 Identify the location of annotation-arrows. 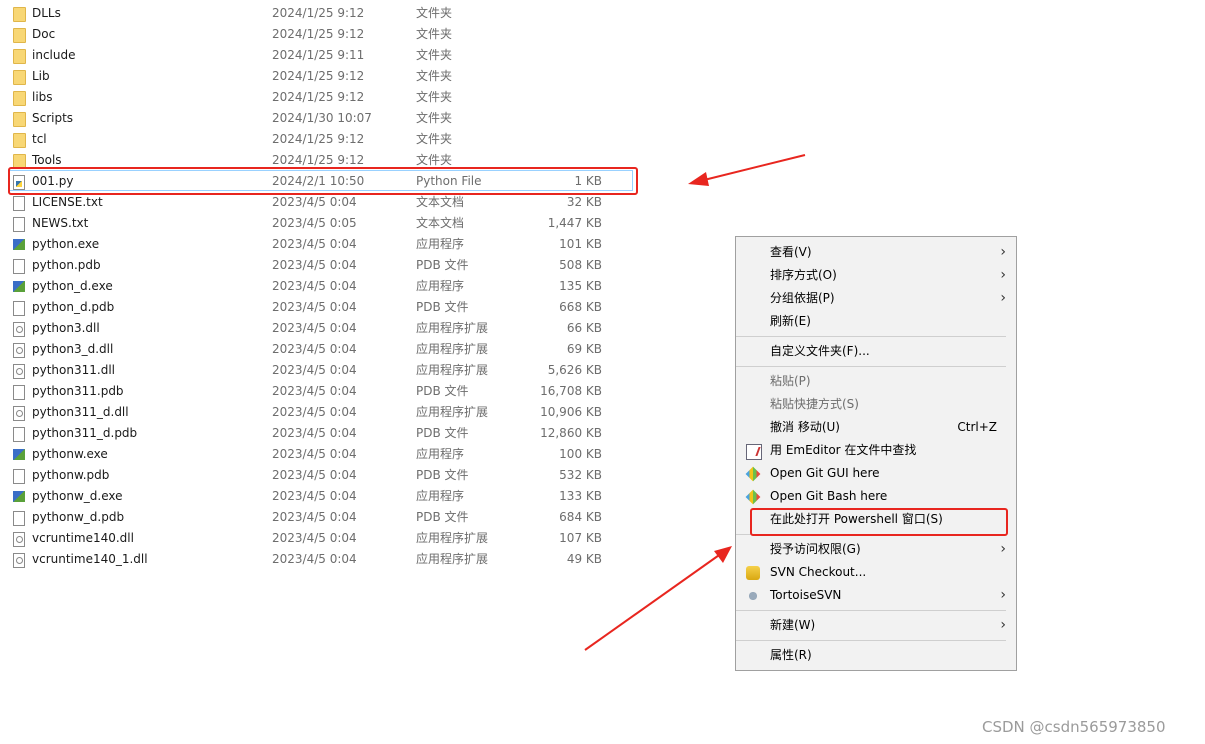
(695, 402).